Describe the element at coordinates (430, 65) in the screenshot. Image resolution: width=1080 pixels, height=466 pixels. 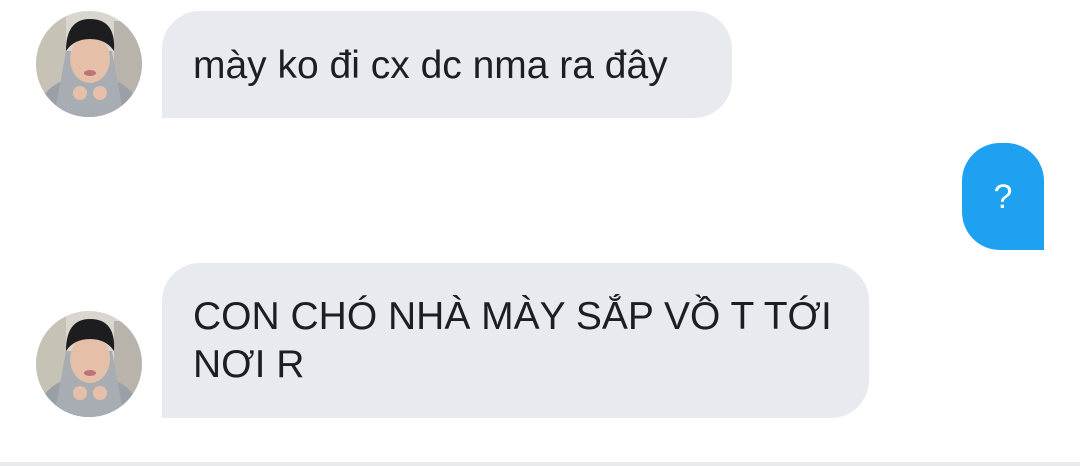
I see `message-text: mày ko đi cx dc nma ra đây` at that location.